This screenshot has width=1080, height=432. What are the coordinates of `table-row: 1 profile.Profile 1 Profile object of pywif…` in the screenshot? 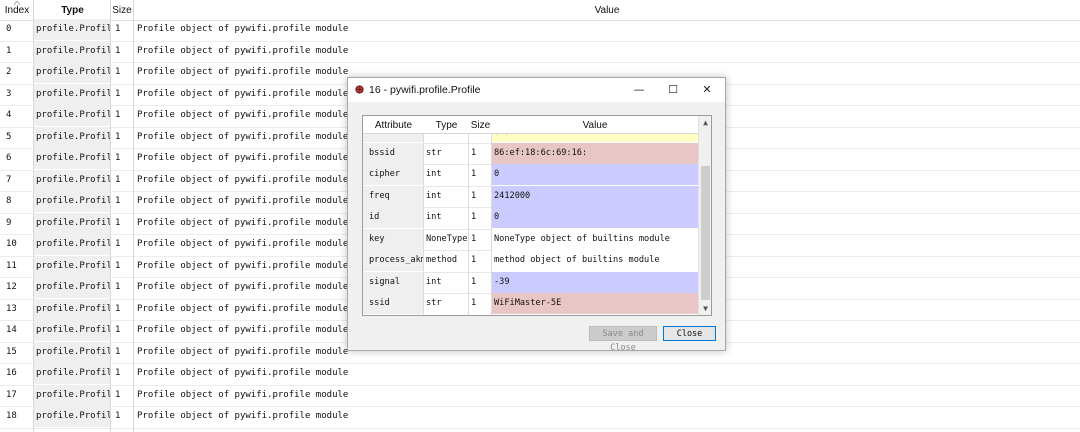 It's located at (540, 51).